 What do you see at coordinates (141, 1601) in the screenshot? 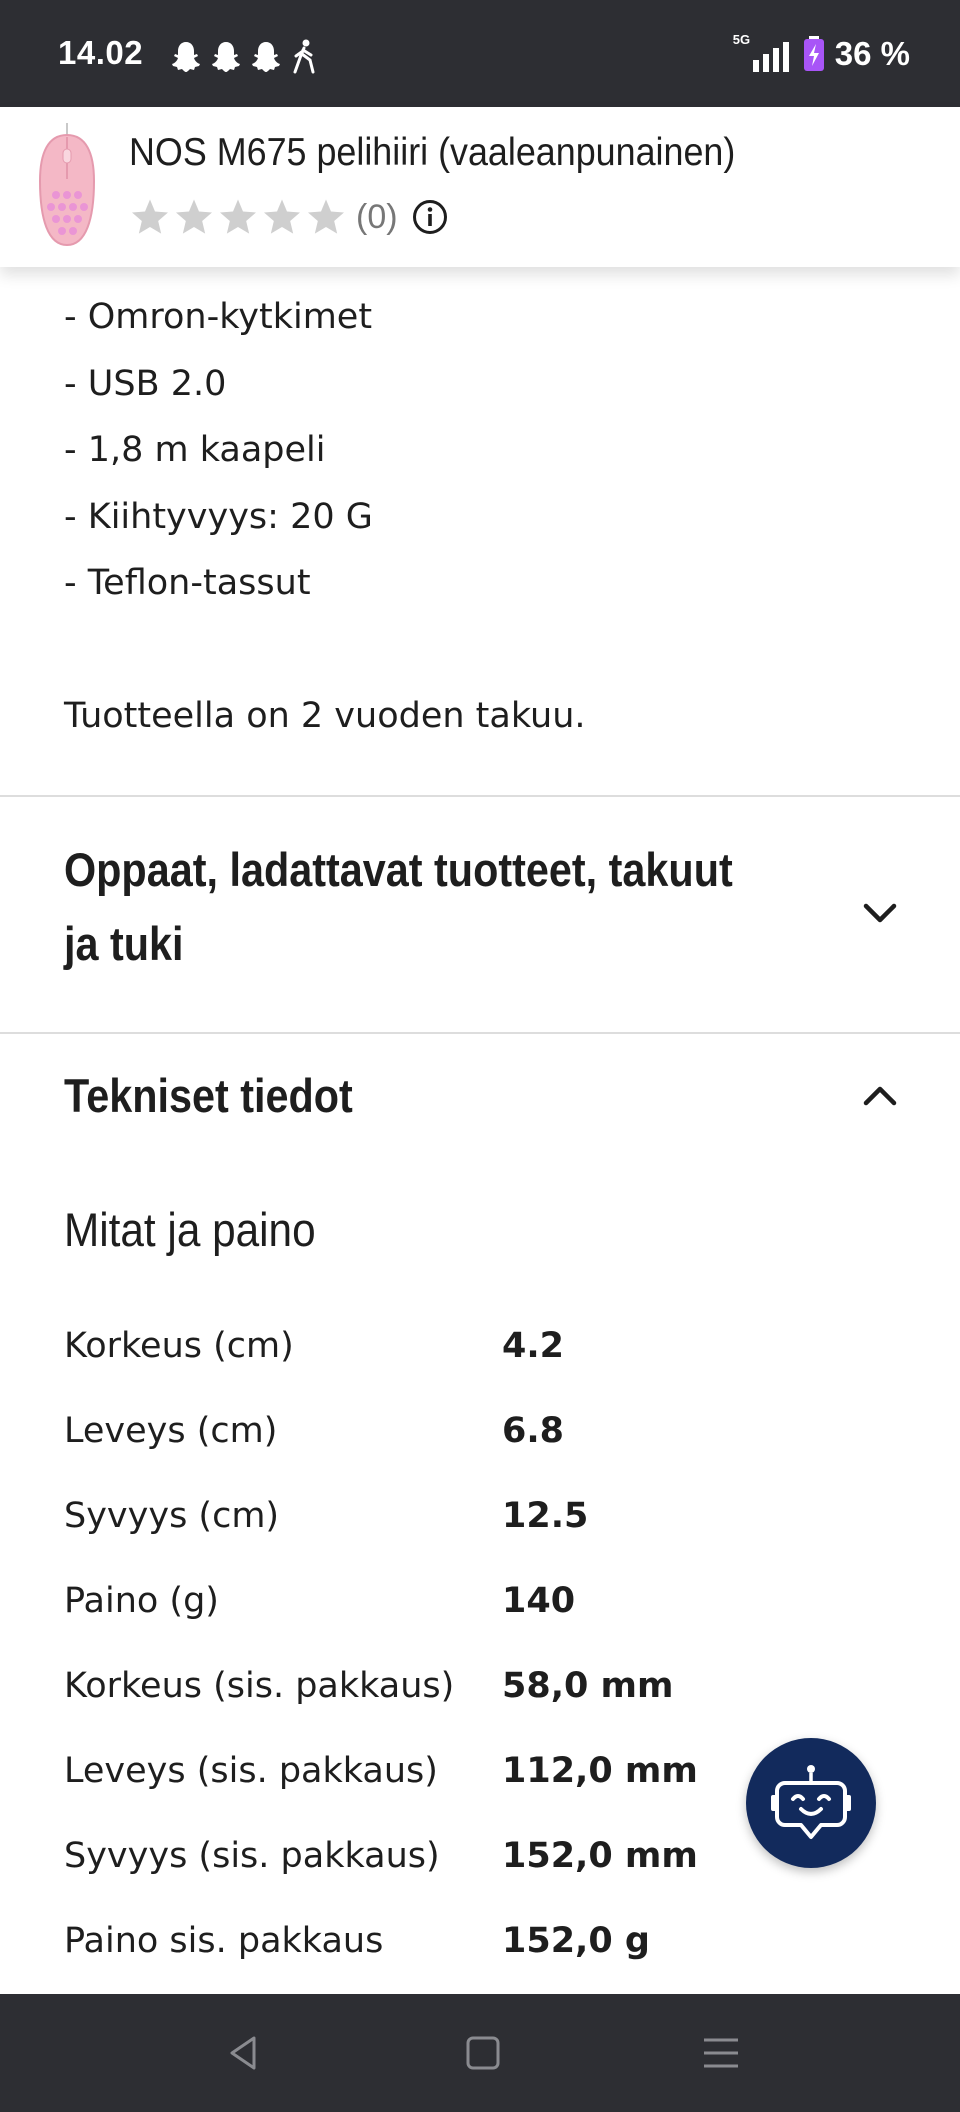
I see `spec-label: Paino (g)` at bounding box center [141, 1601].